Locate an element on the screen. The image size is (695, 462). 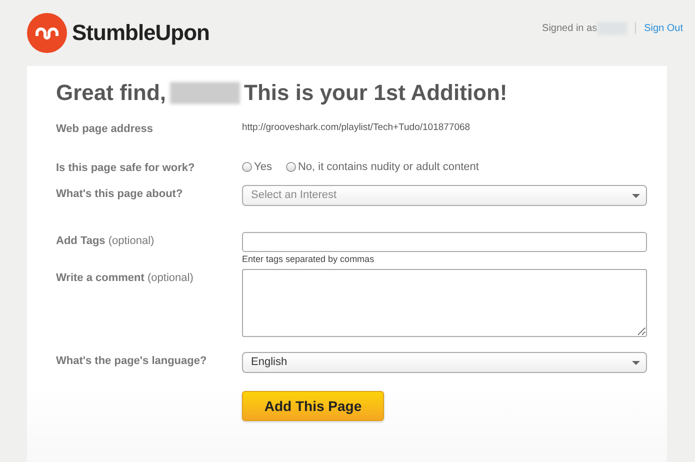
sign-out-link: Sign Out is located at coordinates (663, 28).